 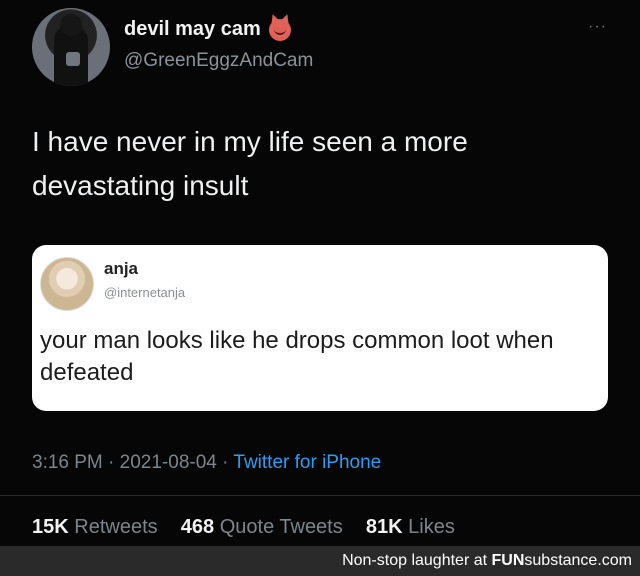 What do you see at coordinates (384, 527) in the screenshot?
I see `likes-count: 81K` at bounding box center [384, 527].